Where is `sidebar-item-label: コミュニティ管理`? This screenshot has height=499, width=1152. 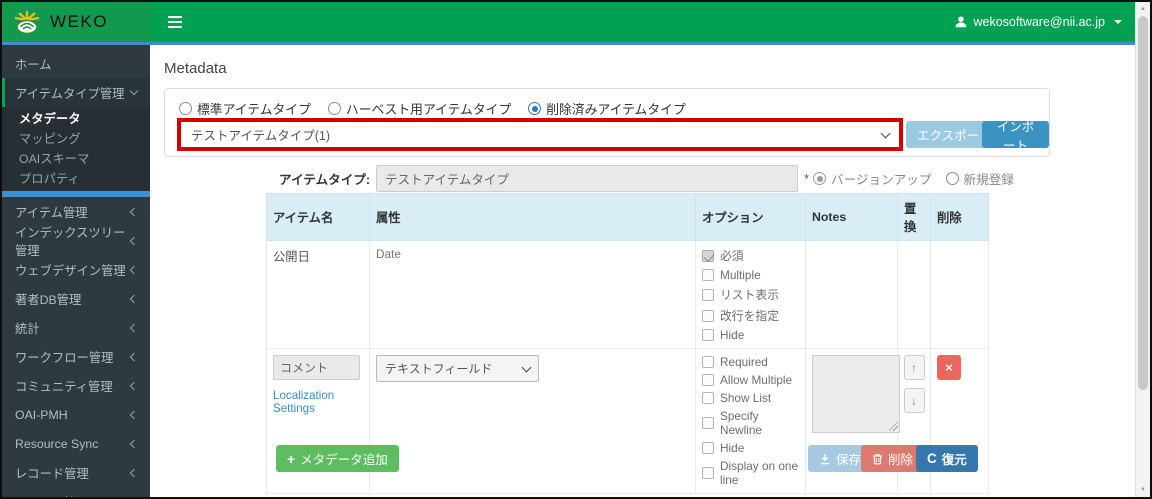 sidebar-item-label: コミュニティ管理 is located at coordinates (64, 386).